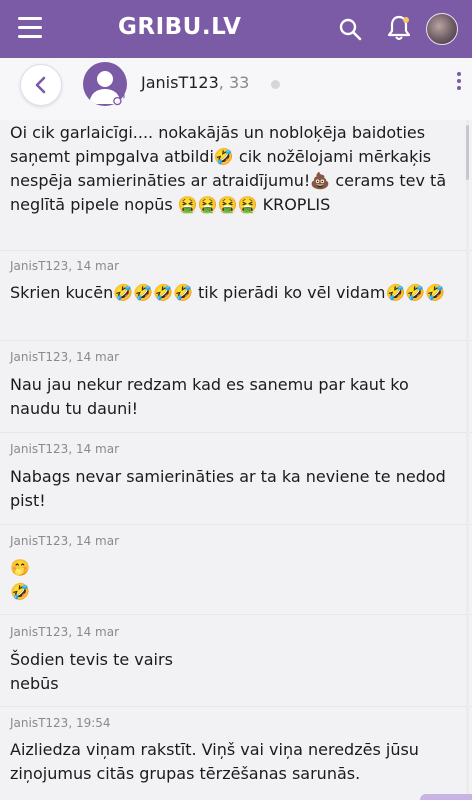  I want to click on message-text: Šodien tevis te vairs nebūs, so click(91, 671).